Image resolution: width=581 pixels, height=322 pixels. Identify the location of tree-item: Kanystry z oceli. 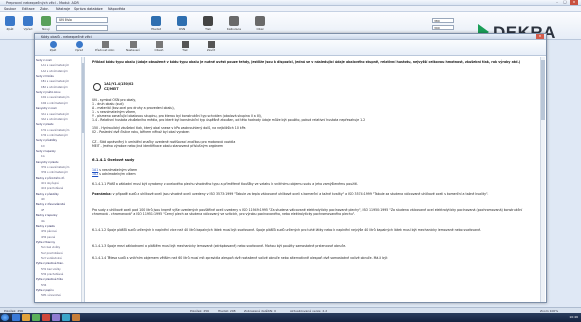
(46, 108).